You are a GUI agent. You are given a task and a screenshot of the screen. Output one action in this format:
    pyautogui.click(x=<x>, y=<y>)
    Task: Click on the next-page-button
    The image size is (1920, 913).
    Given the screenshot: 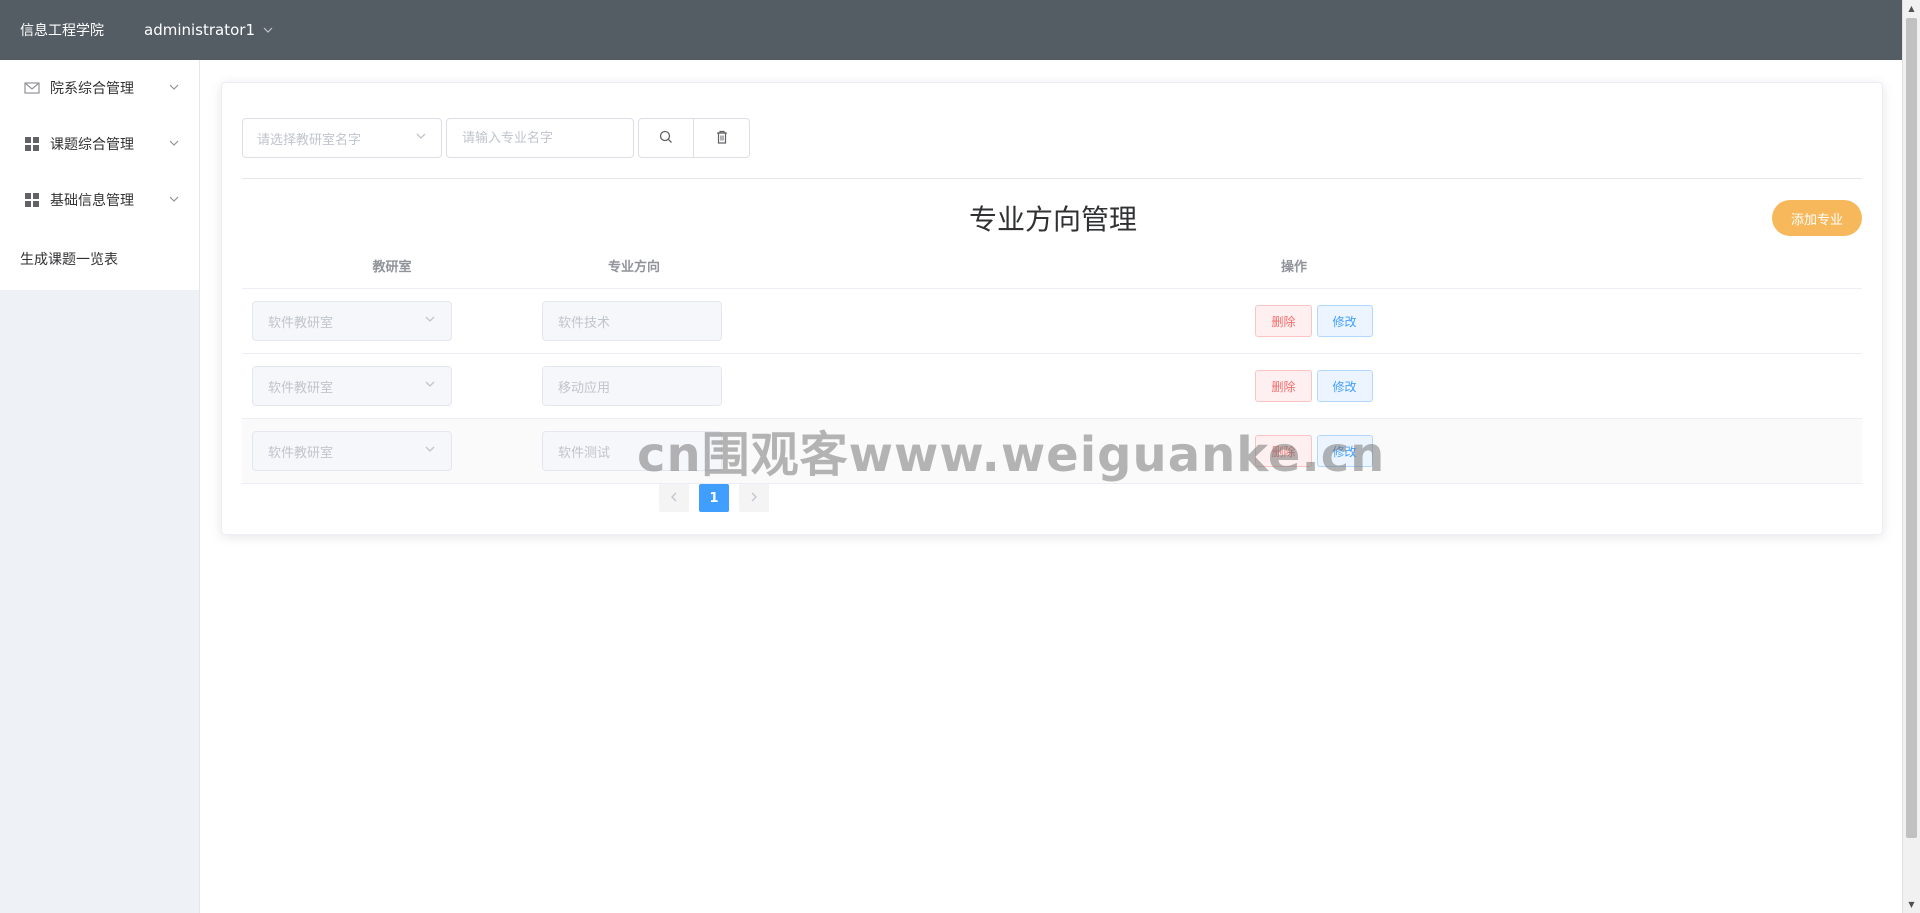 What is the action you would take?
    pyautogui.click(x=754, y=498)
    